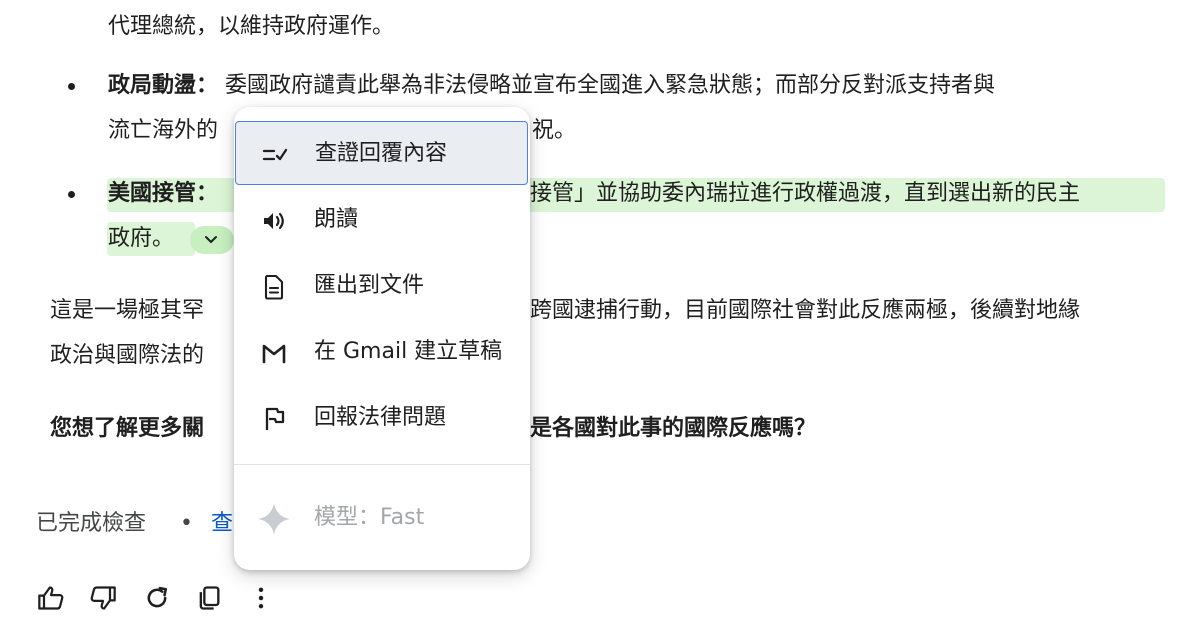 The image size is (1200, 630). I want to click on menu-item-report-legal: 回報法律問題, so click(382, 418).